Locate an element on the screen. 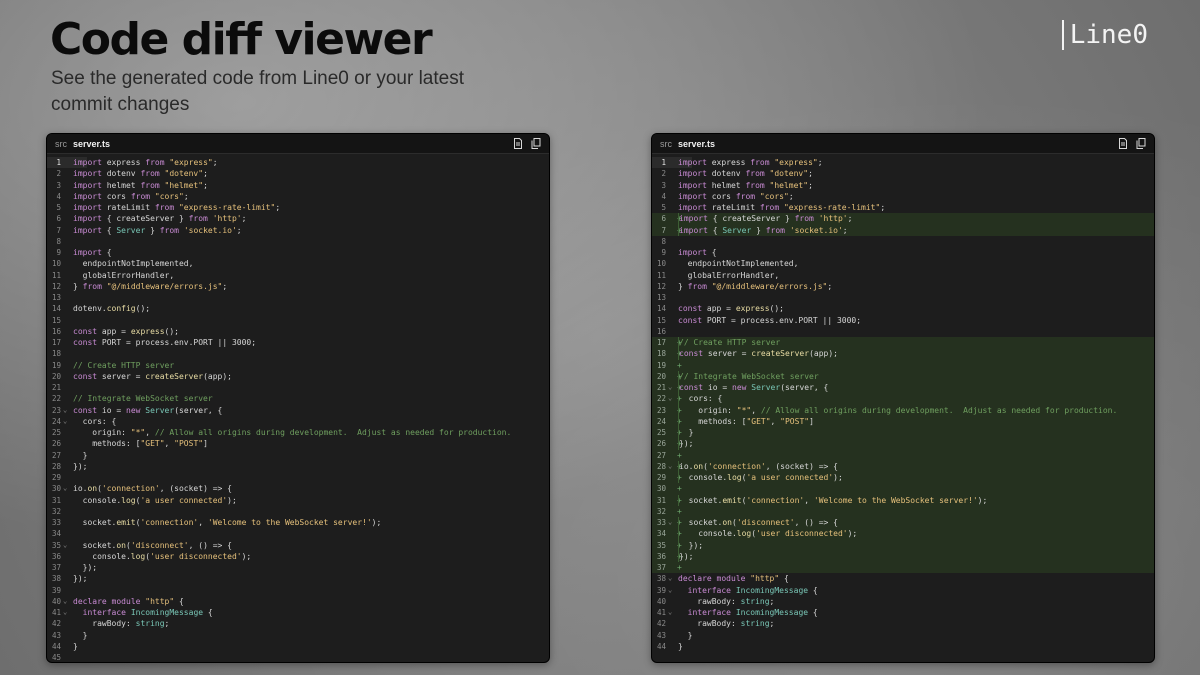 This screenshot has width=1200, height=675. code-line: 17 +// Create HTTP server is located at coordinates (903, 343).